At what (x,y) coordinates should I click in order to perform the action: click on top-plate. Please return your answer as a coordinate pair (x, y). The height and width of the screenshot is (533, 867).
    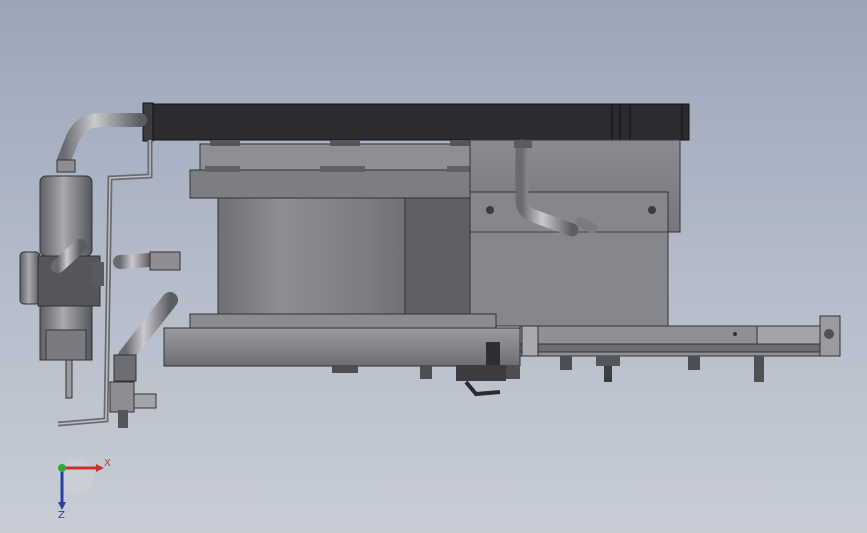
    Looking at the image, I should click on (416, 122).